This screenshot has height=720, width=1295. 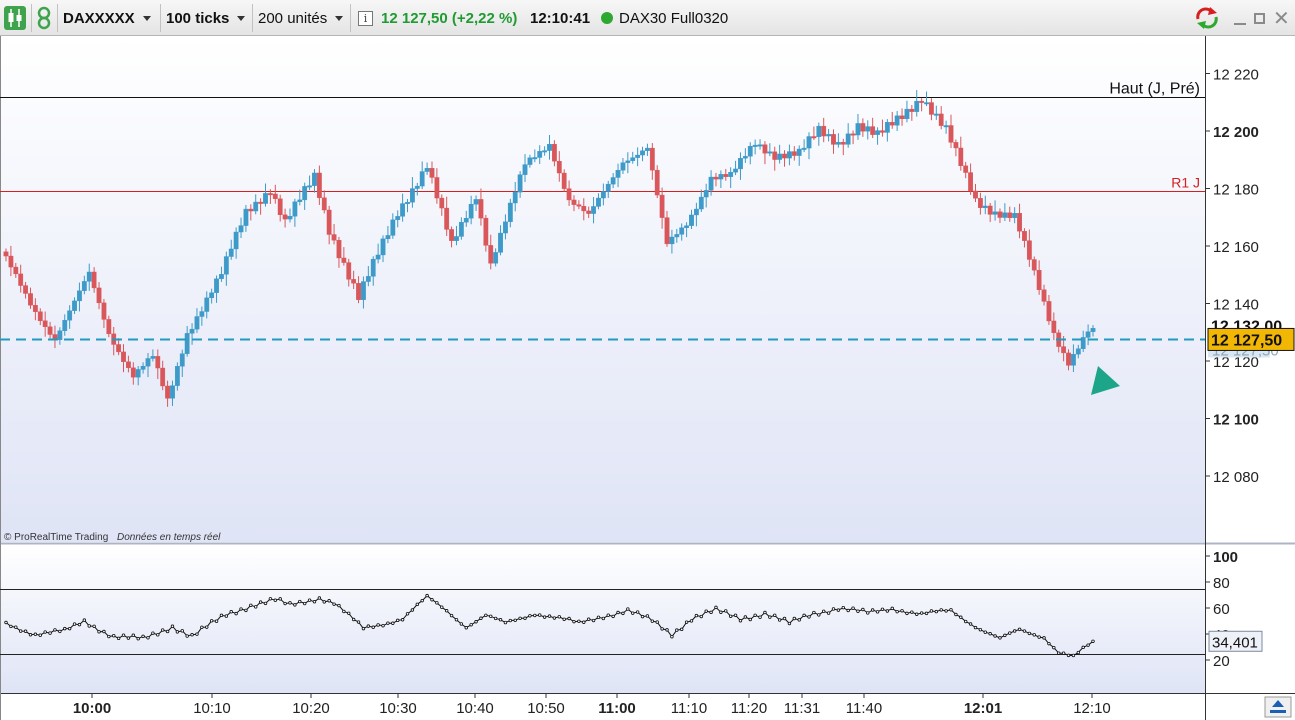 I want to click on minimize-icon, so click(x=1240, y=24).